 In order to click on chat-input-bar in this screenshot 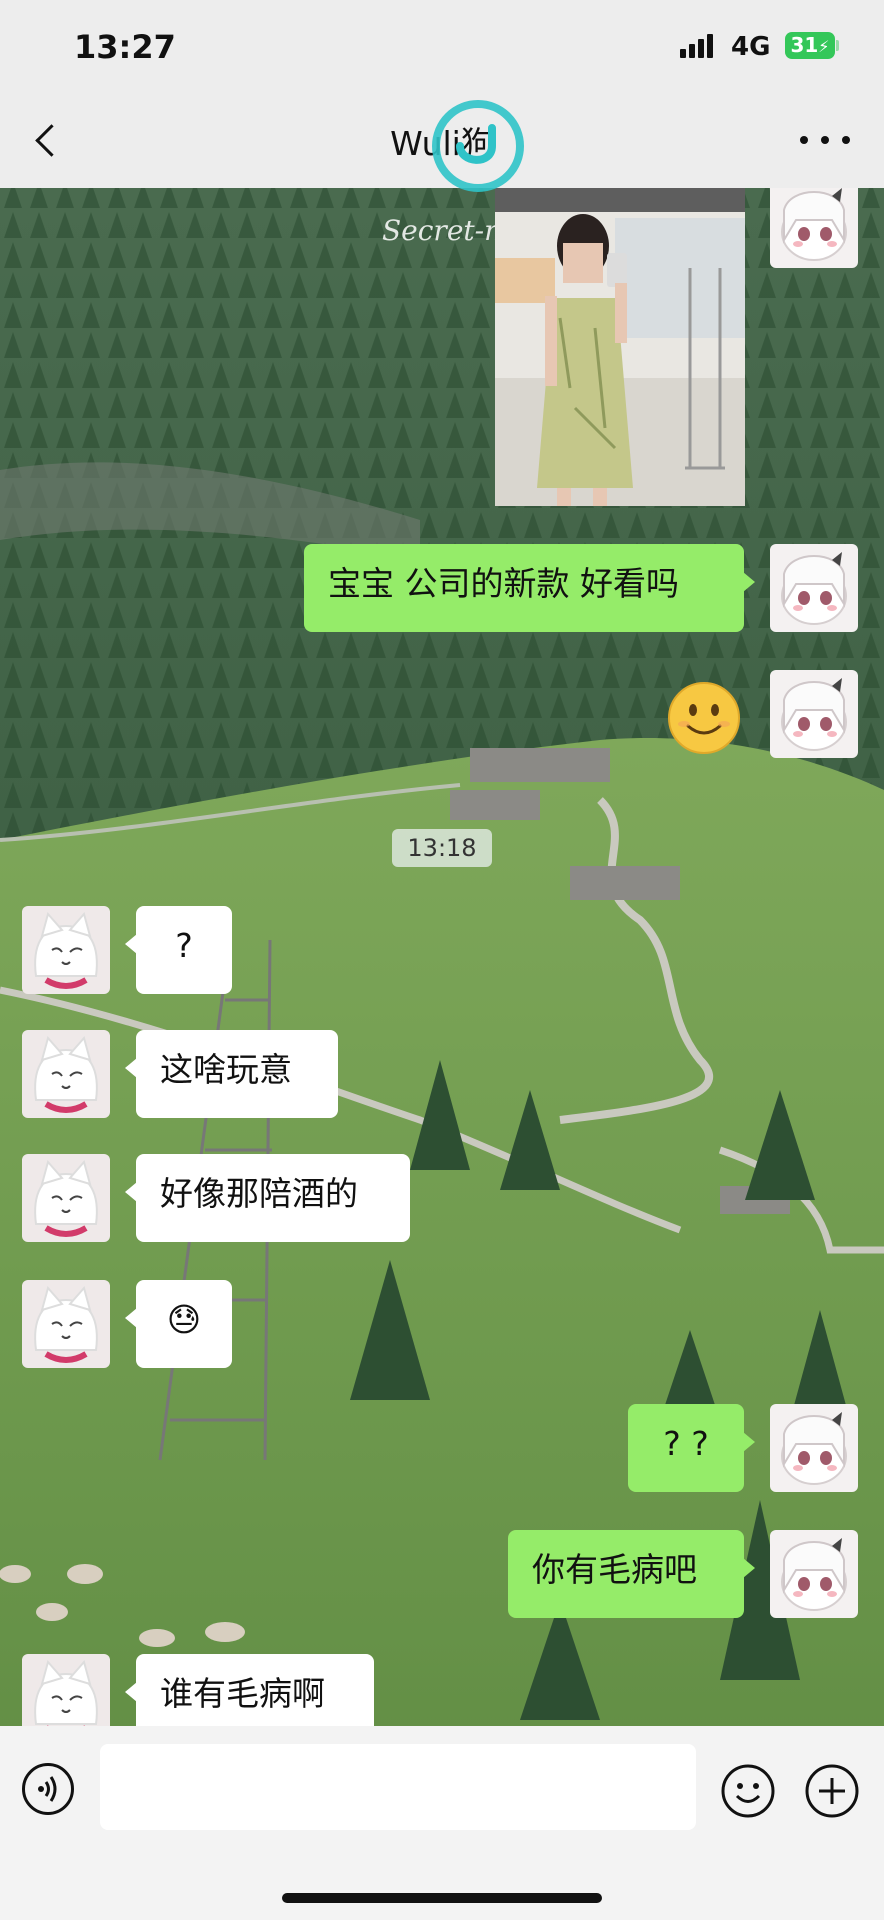, I will do `click(442, 1823)`.